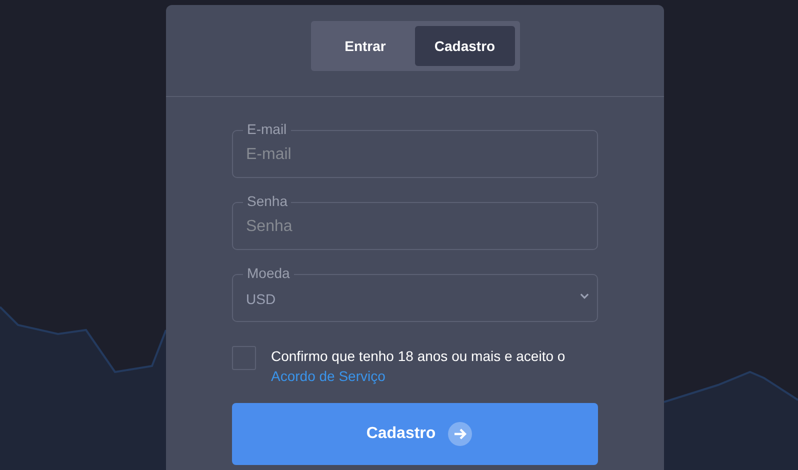 This screenshot has width=798, height=470. What do you see at coordinates (328, 376) in the screenshot?
I see `service-agreement-link: Acordo de Serviço` at bounding box center [328, 376].